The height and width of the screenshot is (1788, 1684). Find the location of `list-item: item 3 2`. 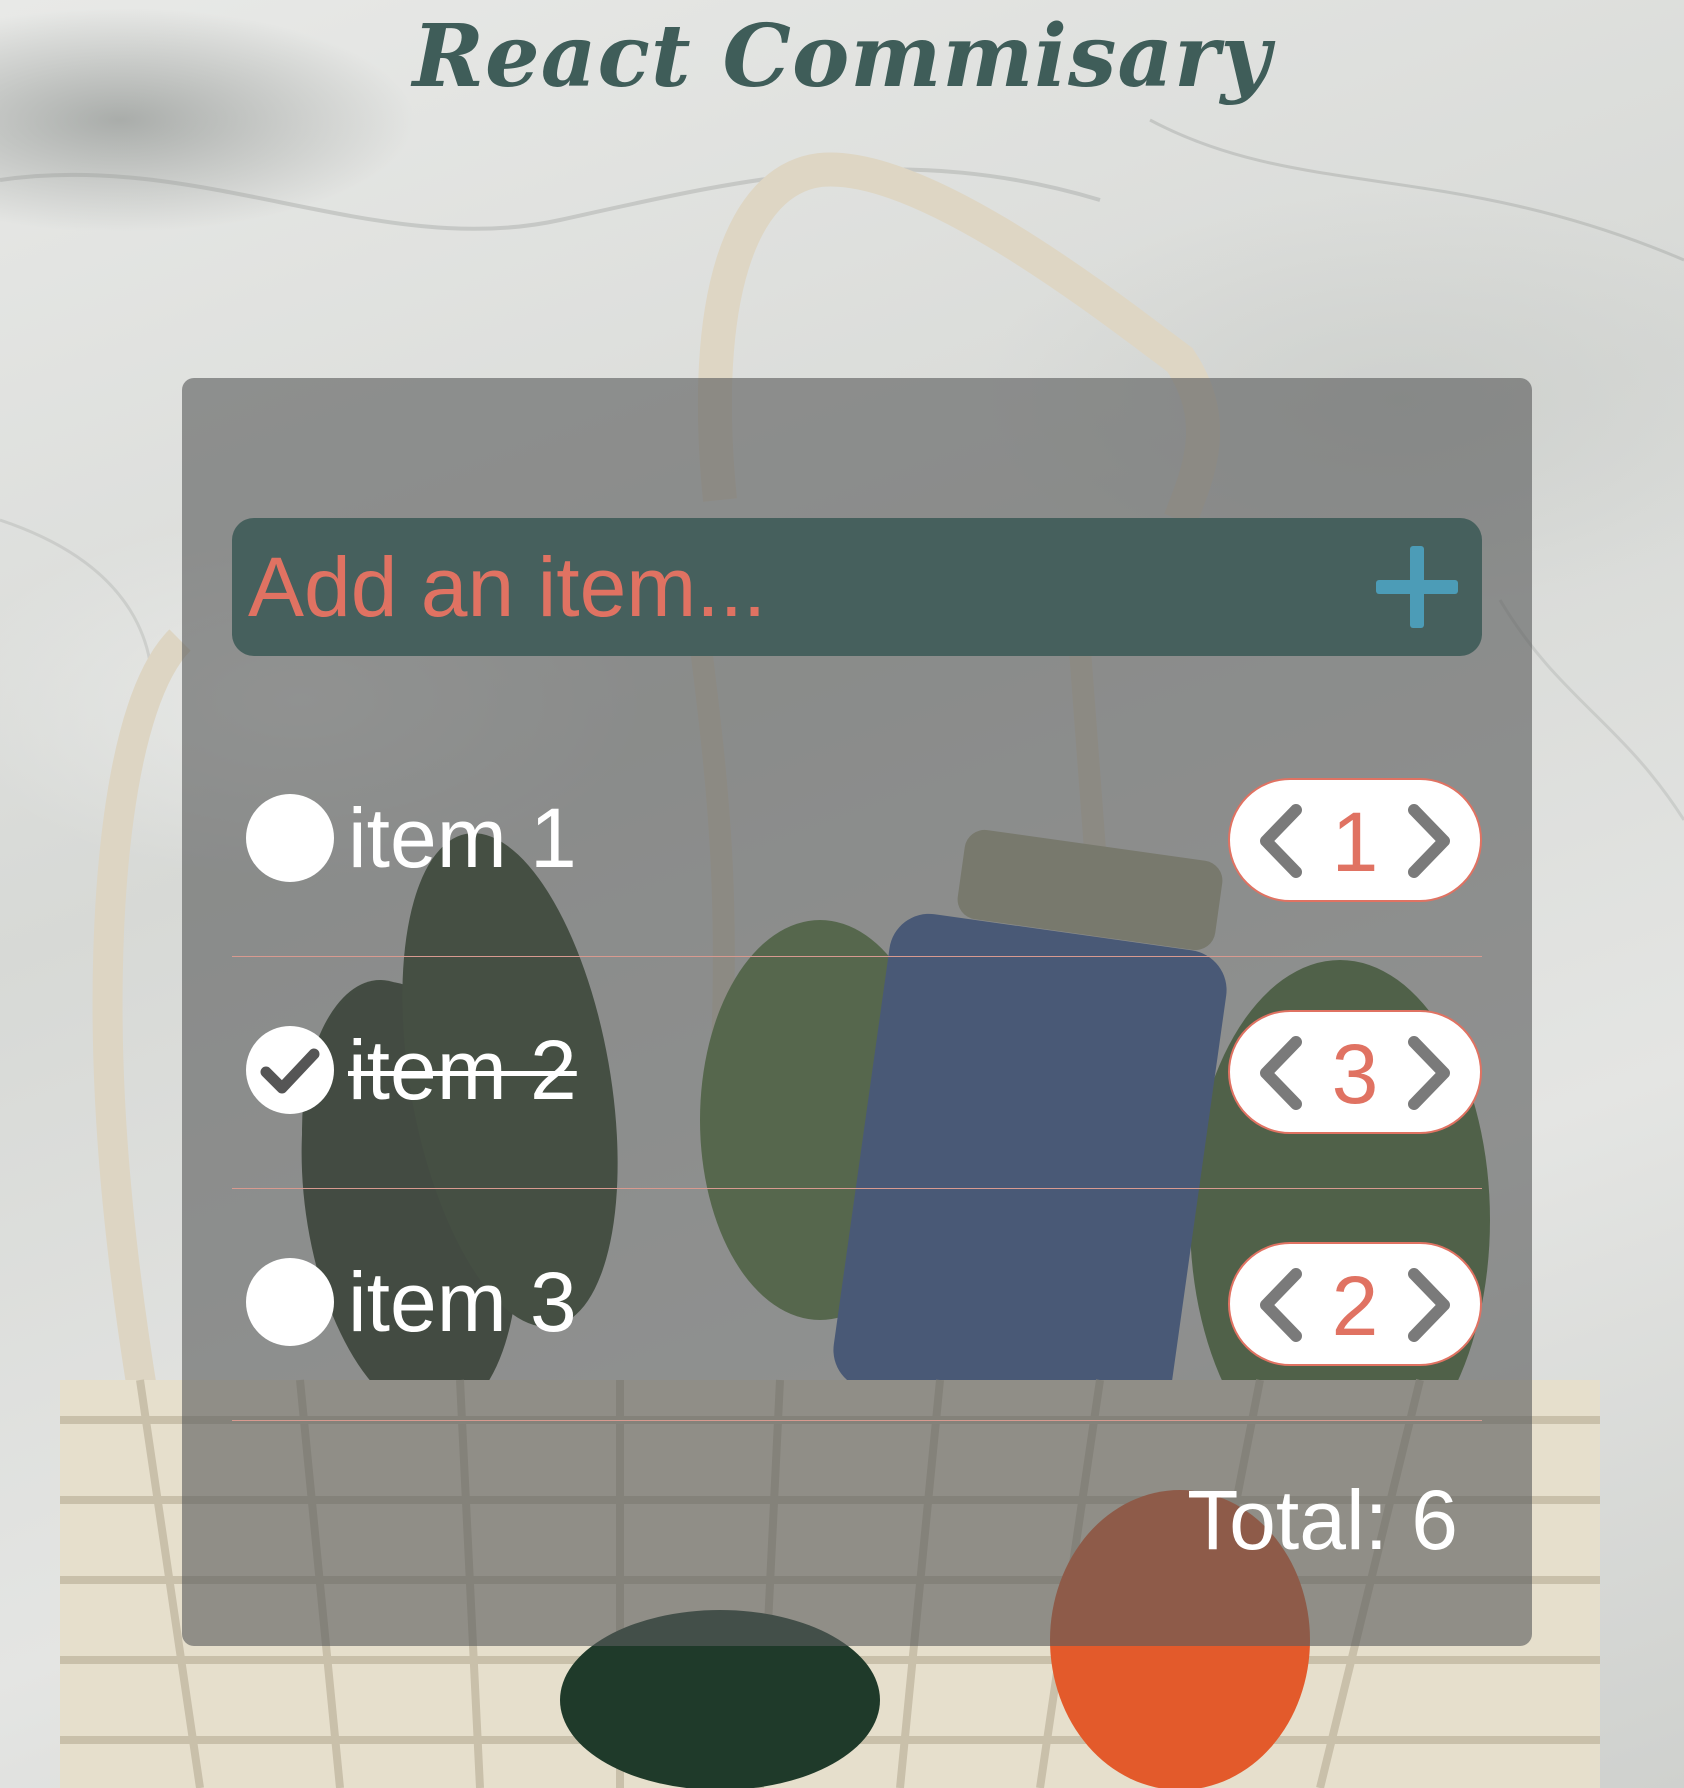

list-item: item 3 2 is located at coordinates (857, 1304).